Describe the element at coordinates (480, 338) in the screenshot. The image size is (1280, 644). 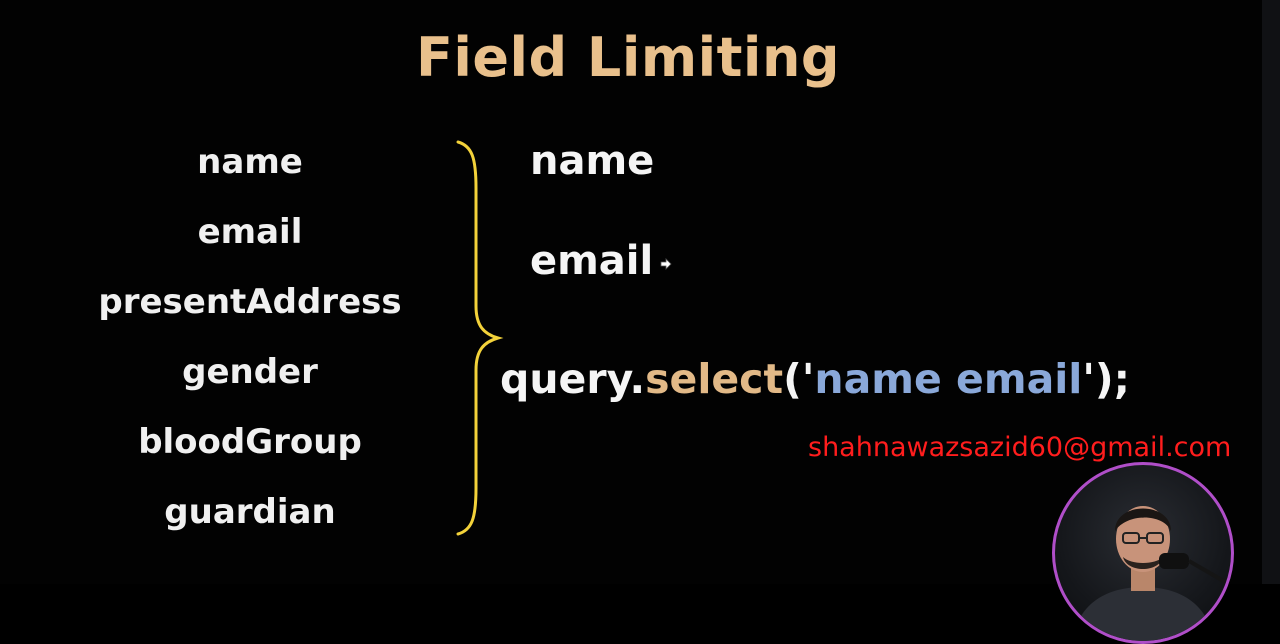
I see `curly-brace-icon` at that location.